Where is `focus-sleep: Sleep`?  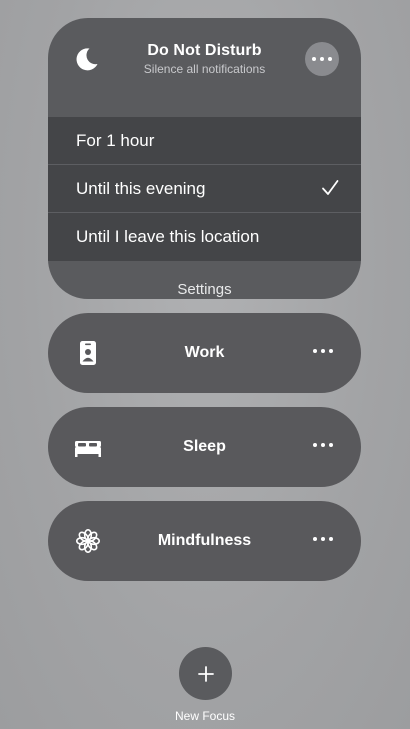
focus-sleep: Sleep is located at coordinates (204, 447).